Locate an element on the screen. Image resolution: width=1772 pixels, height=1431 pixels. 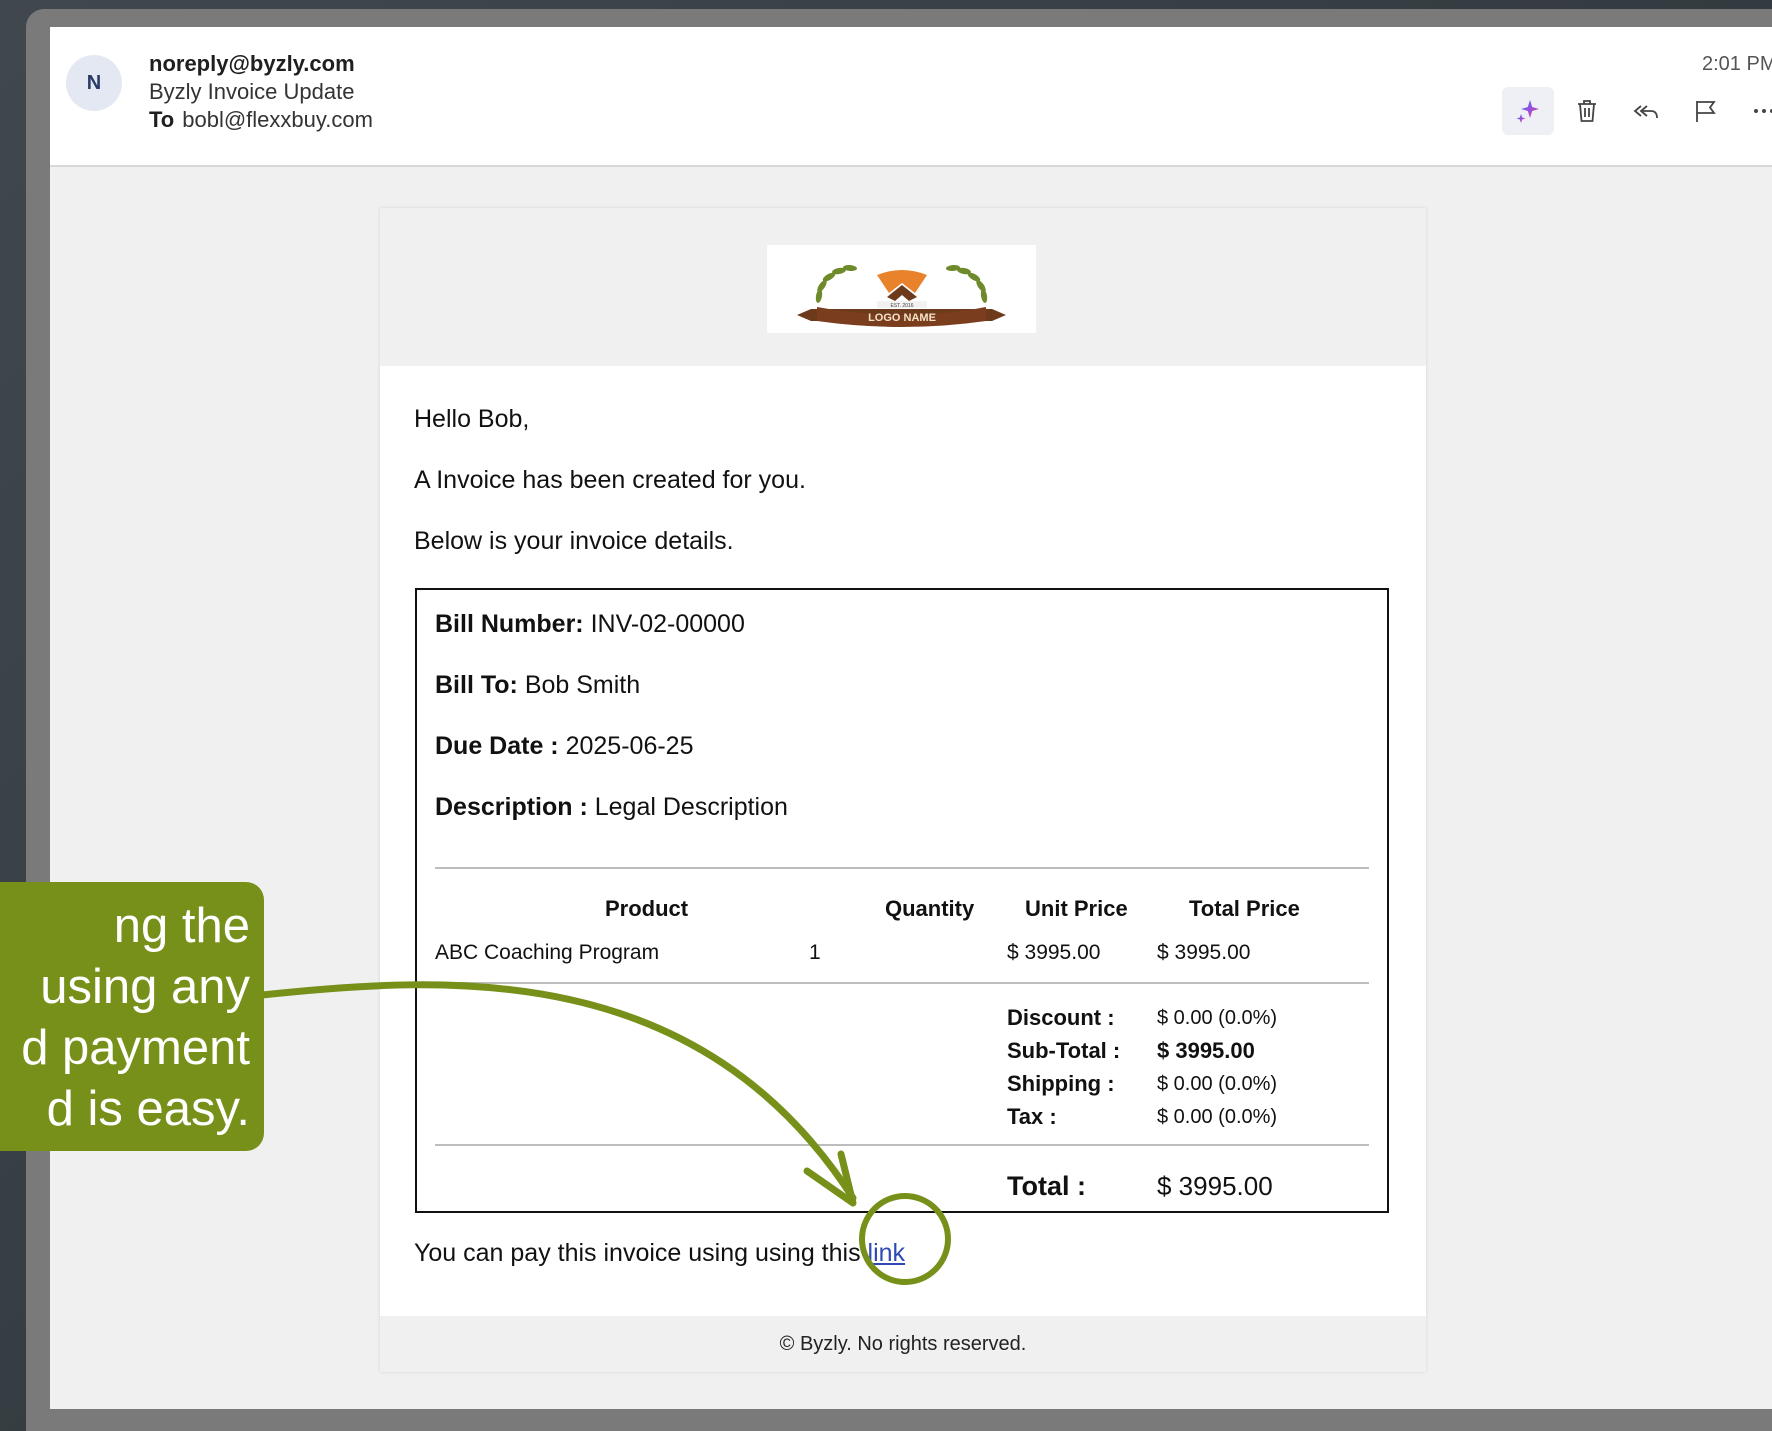
subtotal-label: Sub-Total : is located at coordinates (1064, 1050).